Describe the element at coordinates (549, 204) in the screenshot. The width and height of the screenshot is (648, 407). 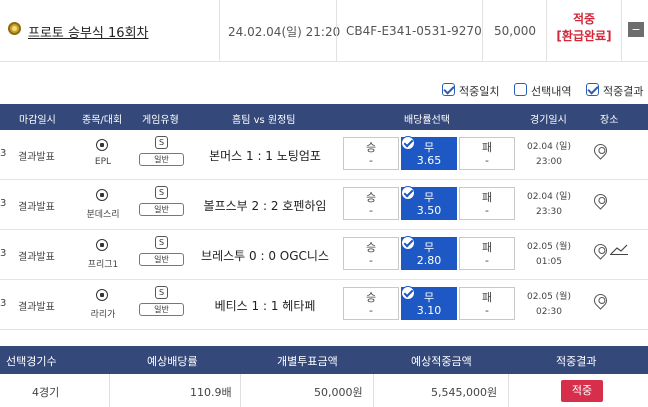
I see `match-datetime: 02.04 (일) 23:30` at that location.